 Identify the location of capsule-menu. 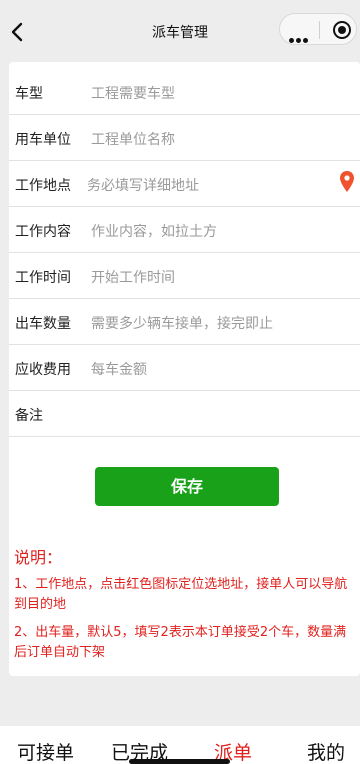
(318, 29).